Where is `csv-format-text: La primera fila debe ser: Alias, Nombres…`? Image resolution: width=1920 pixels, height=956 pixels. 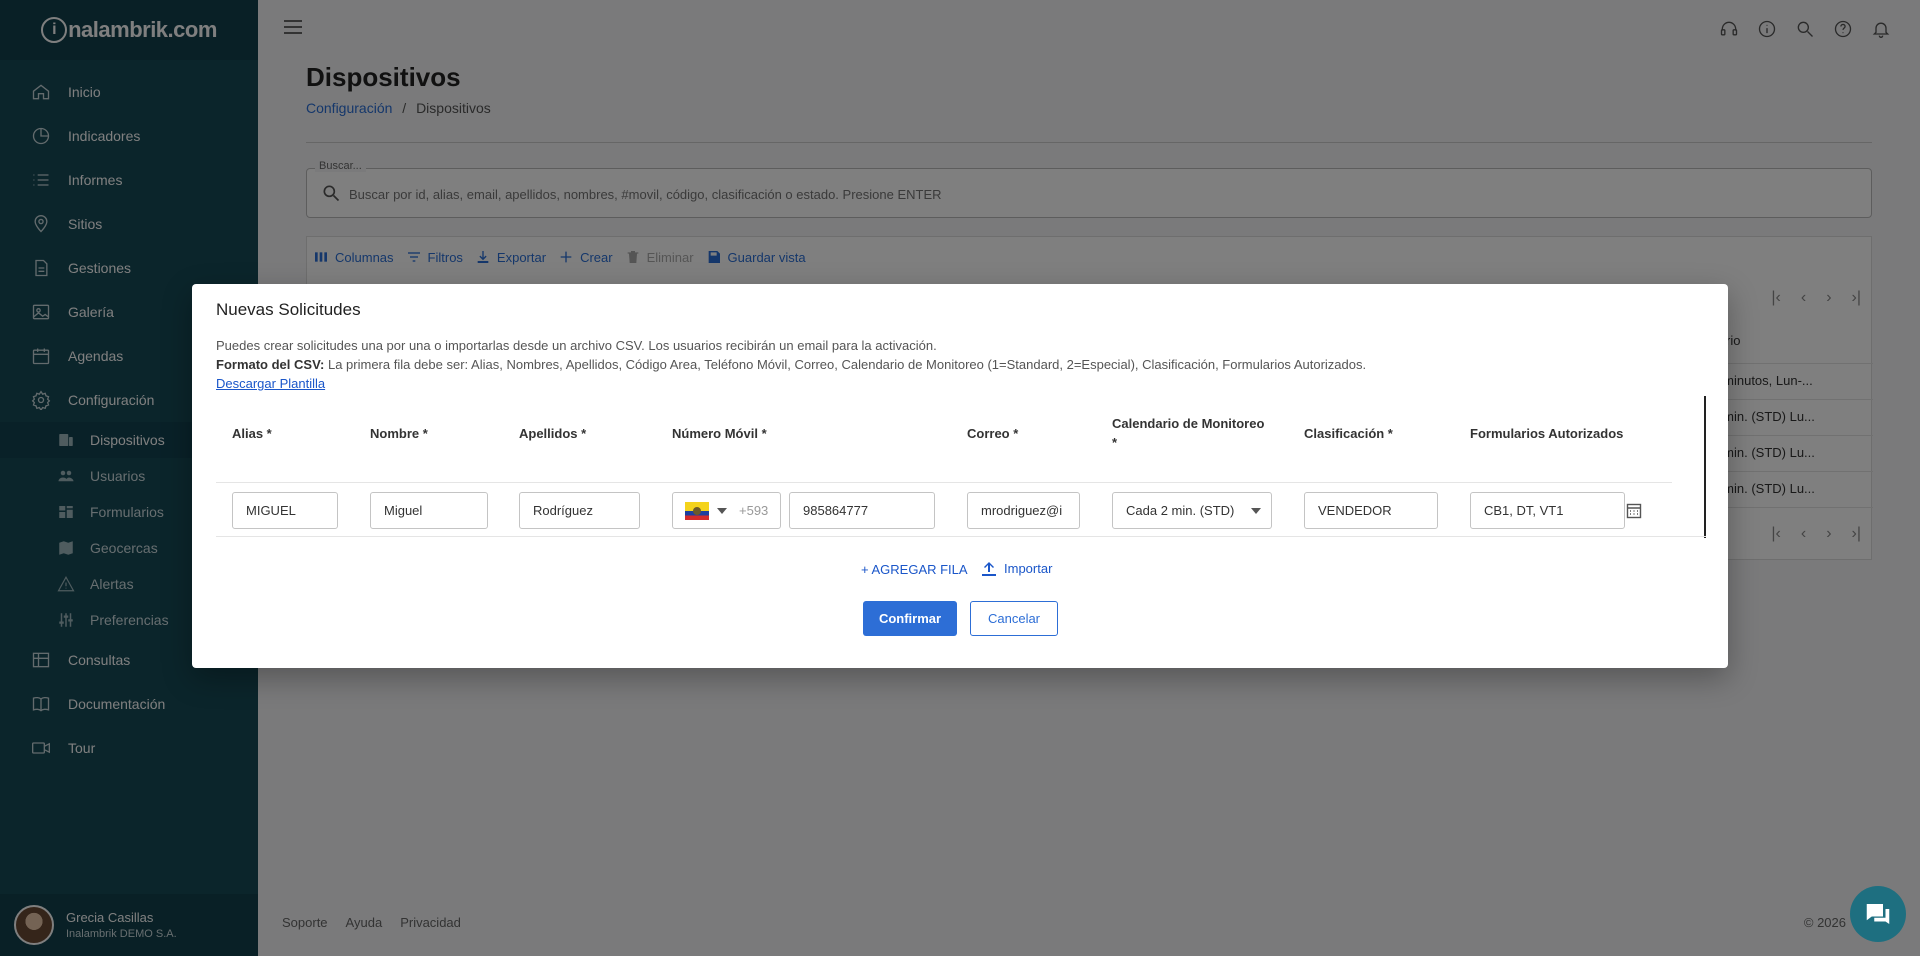 csv-format-text: La primera fila debe ser: Alias, Nombres… is located at coordinates (845, 364).